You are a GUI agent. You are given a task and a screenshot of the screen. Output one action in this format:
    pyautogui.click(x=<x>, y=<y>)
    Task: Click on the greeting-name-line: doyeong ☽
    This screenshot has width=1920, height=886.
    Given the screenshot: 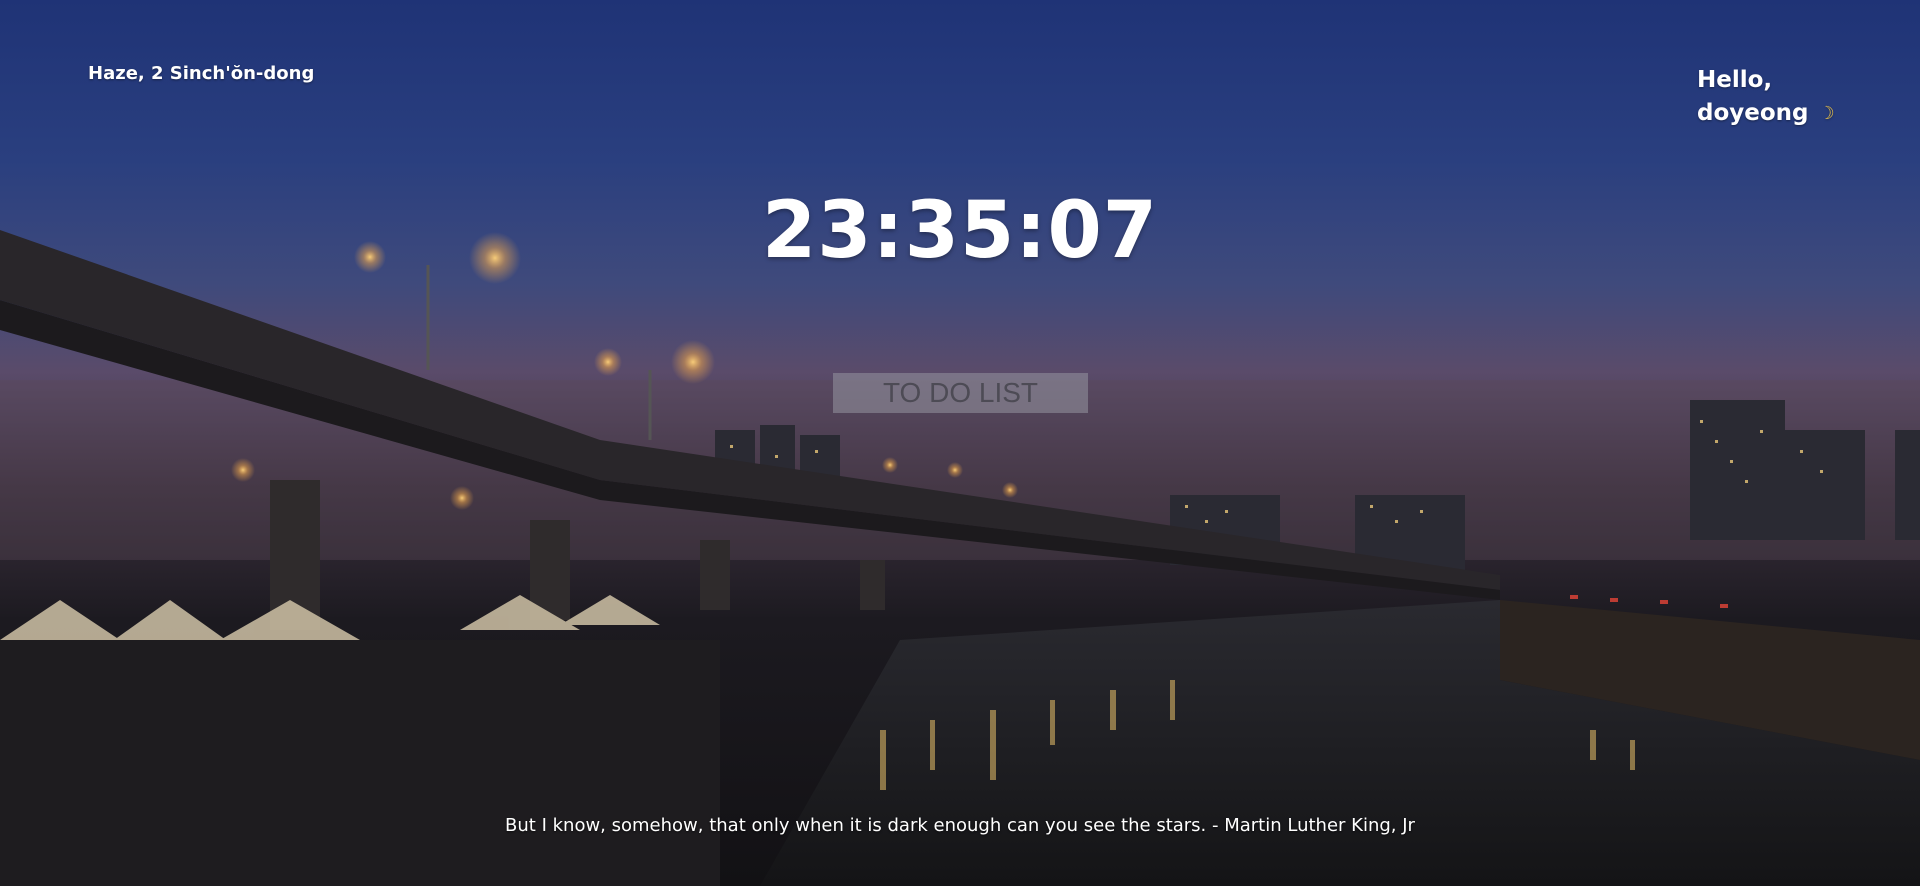 What is the action you would take?
    pyautogui.click(x=1766, y=113)
    